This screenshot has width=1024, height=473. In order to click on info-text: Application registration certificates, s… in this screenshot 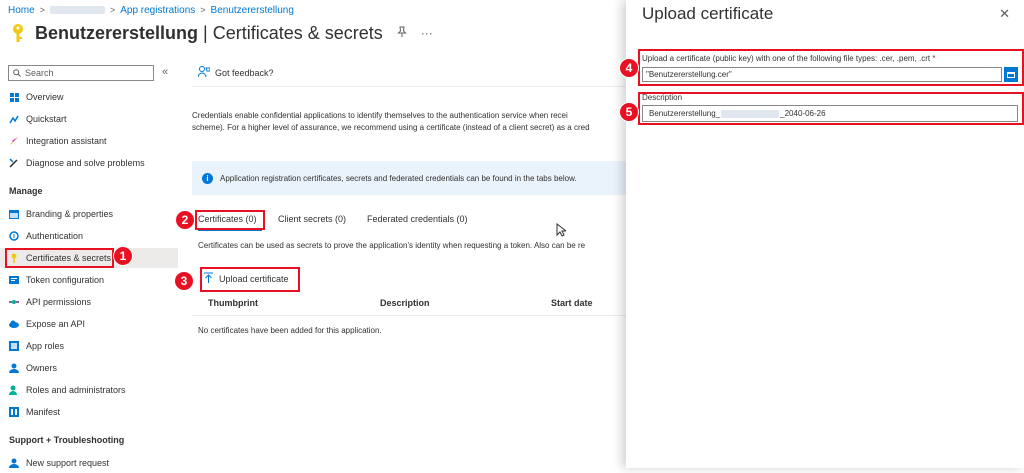, I will do `click(398, 178)`.